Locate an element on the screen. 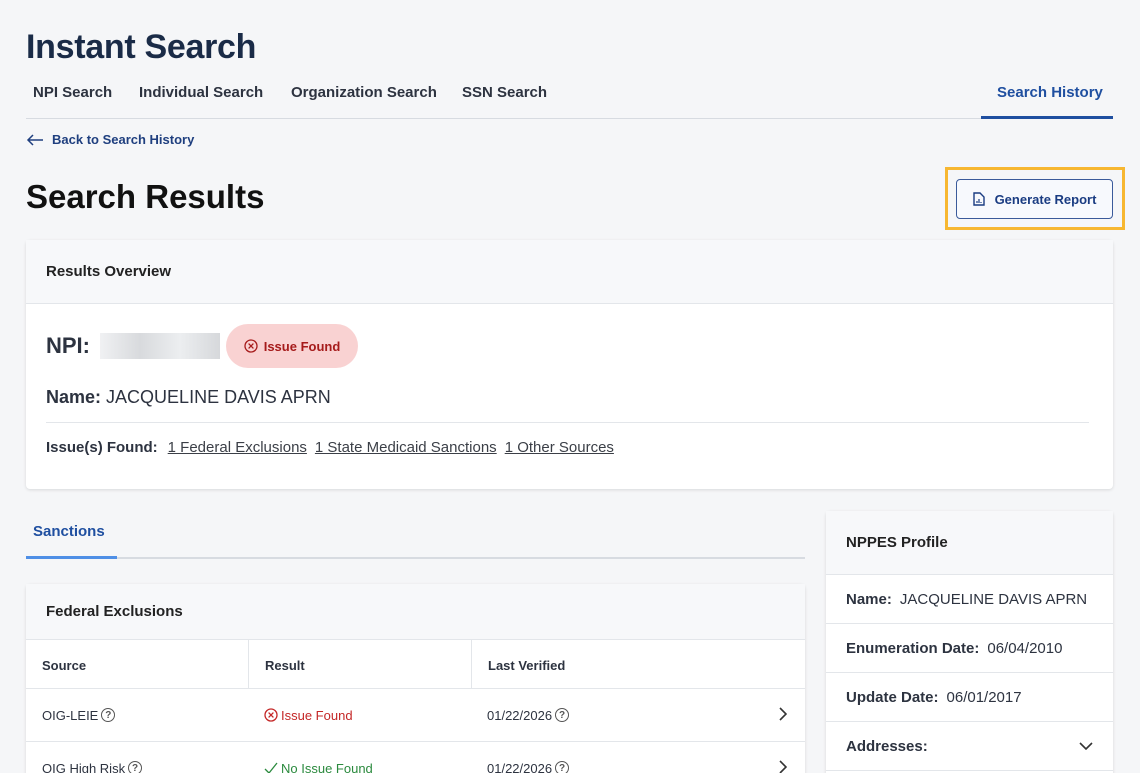 This screenshot has height=773, width=1140. issue-found-badge-label: Issue Found is located at coordinates (302, 346).